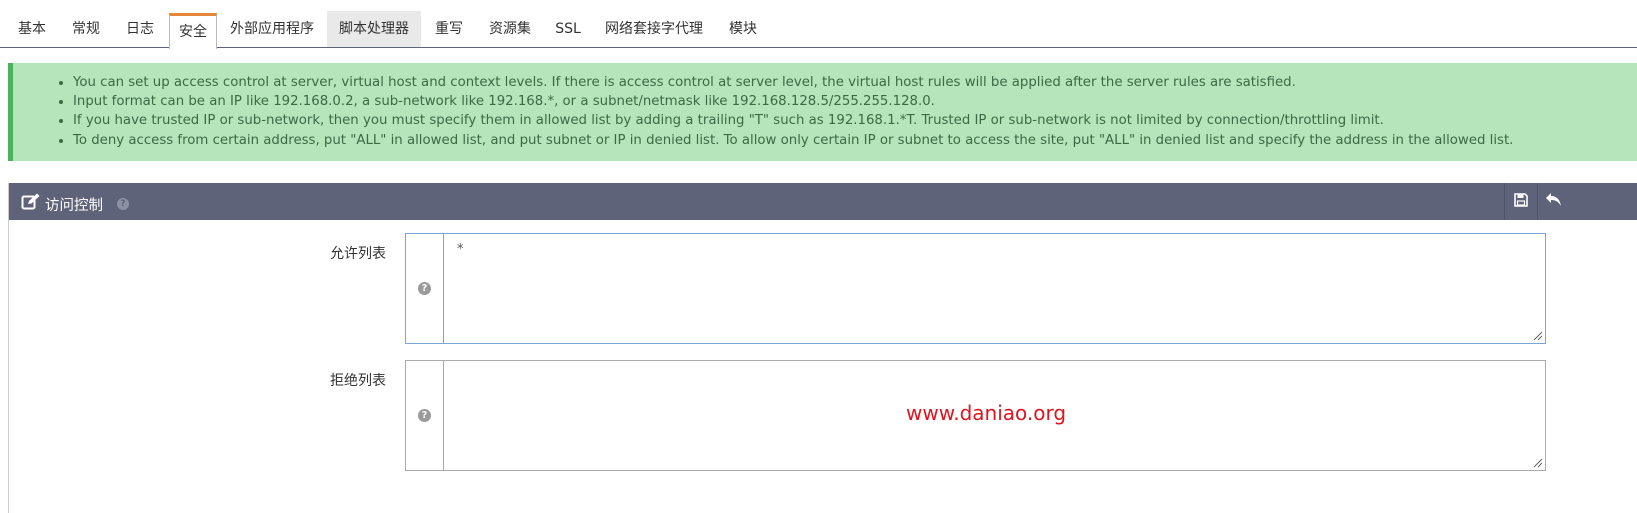 The width and height of the screenshot is (1637, 513). What do you see at coordinates (654, 29) in the screenshot?
I see `tab-websocket-proxy: 网络套接字代理` at bounding box center [654, 29].